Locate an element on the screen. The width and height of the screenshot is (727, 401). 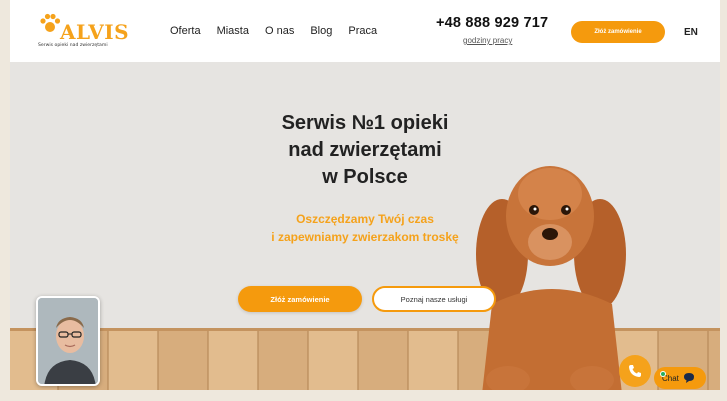
hero-title-line: w Polsce is located at coordinates (365, 177).